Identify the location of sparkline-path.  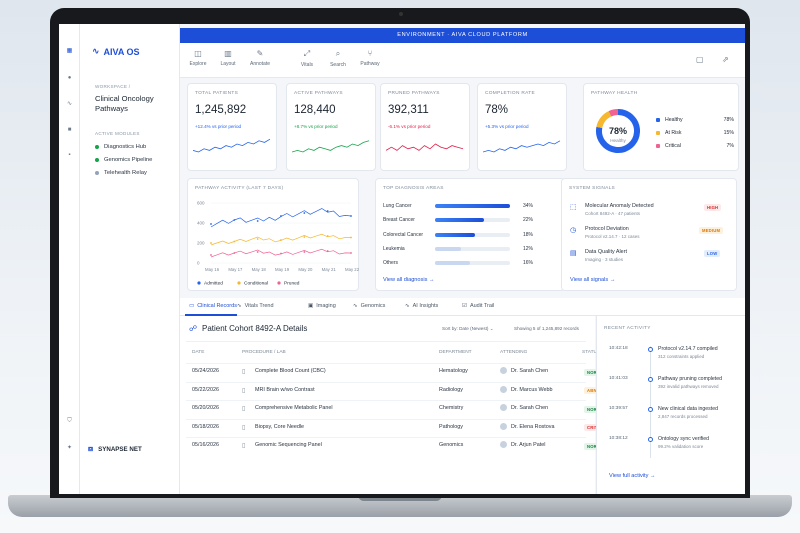
(331, 146).